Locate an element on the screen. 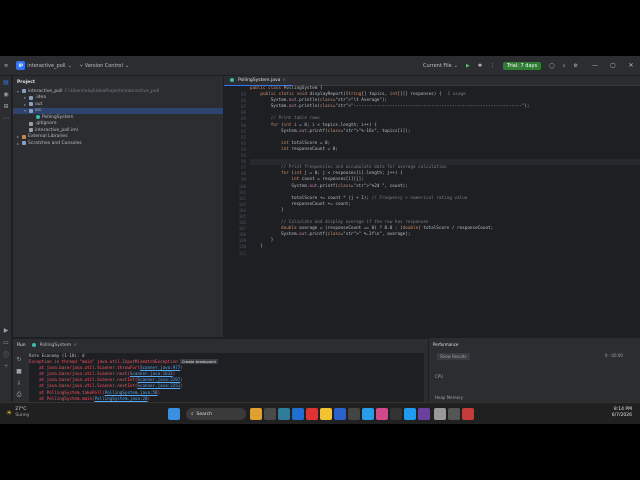  editor-tab-label: PollingSystem.java is located at coordinates (259, 80).